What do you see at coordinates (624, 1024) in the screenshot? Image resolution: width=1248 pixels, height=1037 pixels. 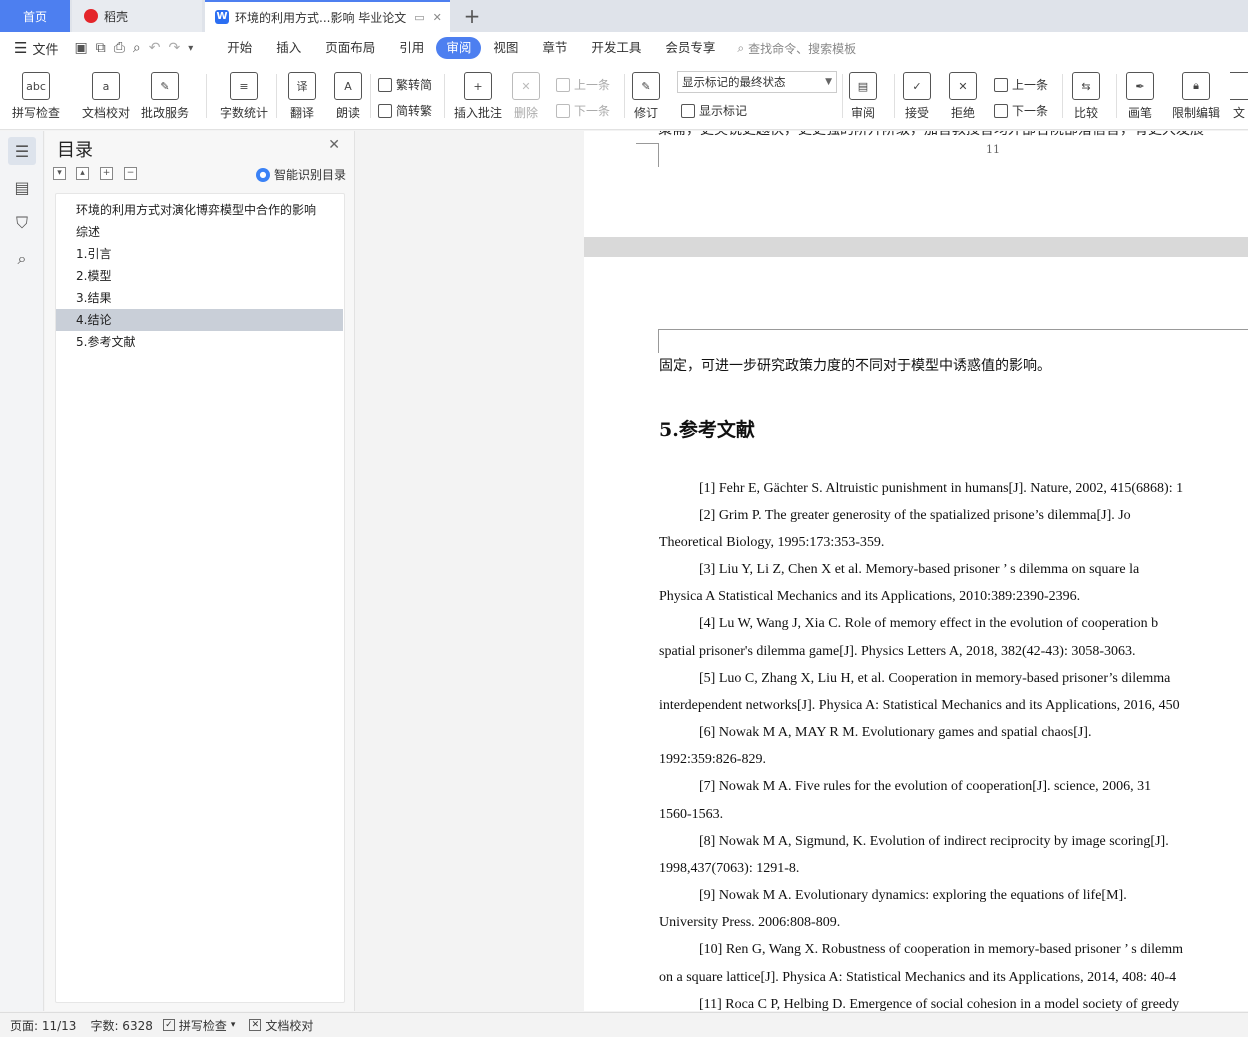 I see `status-bar: 页面: 11/13 字数: 6328 ✓ 拼写检查 ▾ ✕ 文档校对` at bounding box center [624, 1024].